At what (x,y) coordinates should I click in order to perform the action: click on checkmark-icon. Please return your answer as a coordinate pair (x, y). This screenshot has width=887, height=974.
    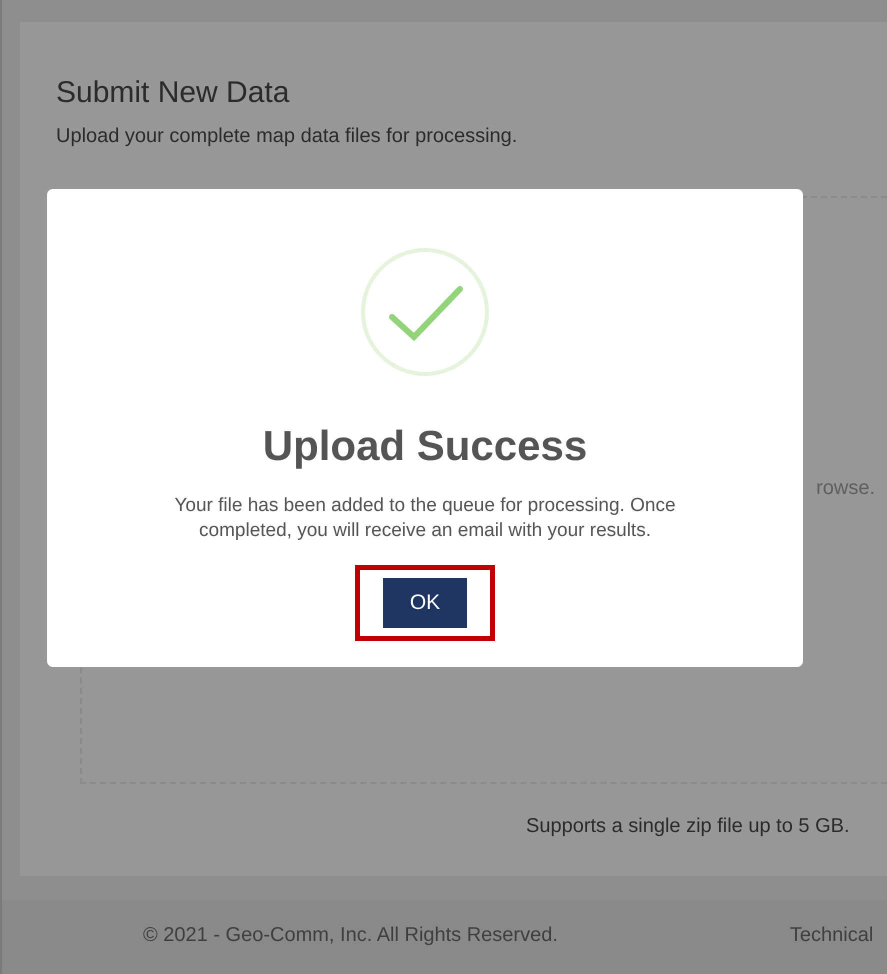
    Looking at the image, I should click on (425, 312).